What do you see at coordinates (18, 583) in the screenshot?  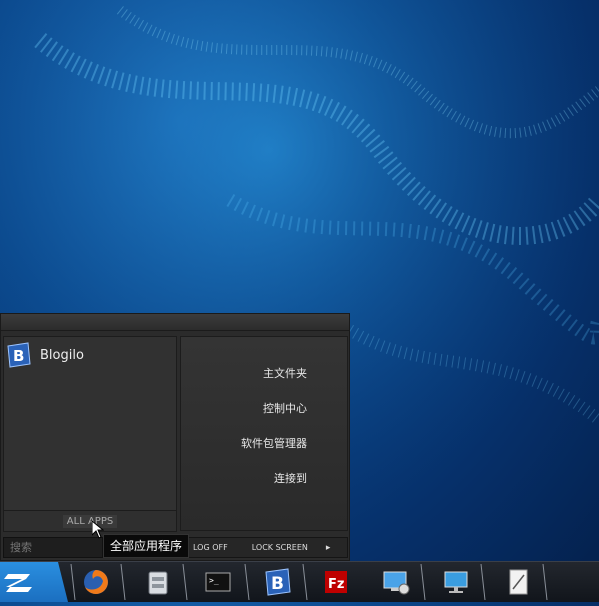 I see `zorin-logo-icon` at bounding box center [18, 583].